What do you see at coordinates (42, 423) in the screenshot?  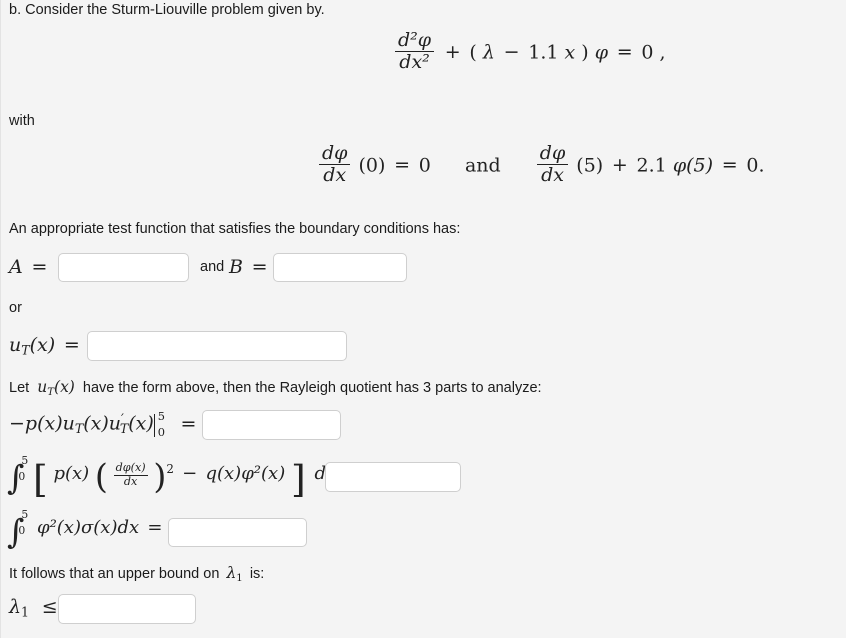 I see `part1-leading-term: −p(x)u` at bounding box center [42, 423].